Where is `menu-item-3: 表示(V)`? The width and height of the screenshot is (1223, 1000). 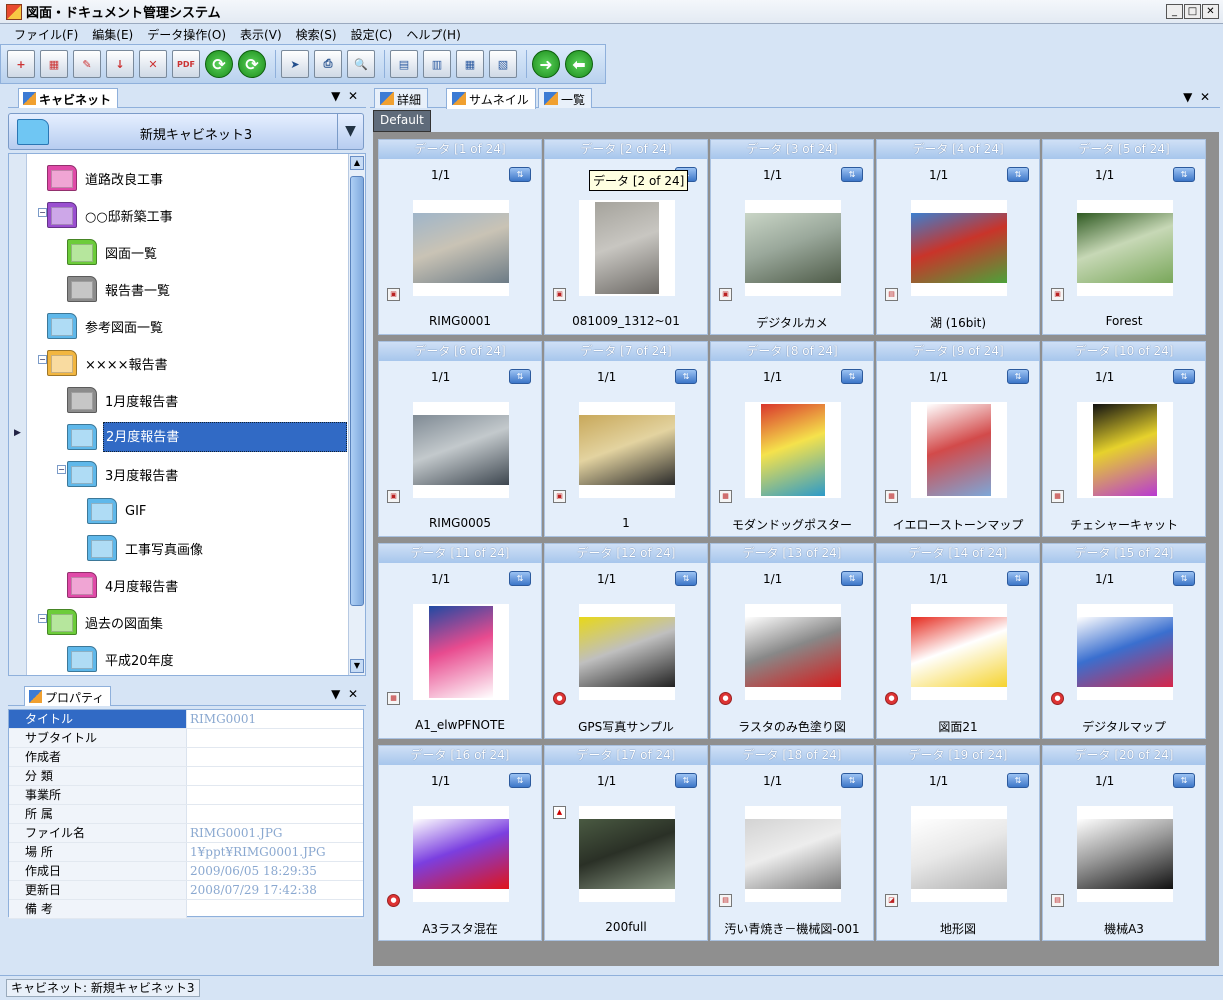
menu-item-3: 表示(V) is located at coordinates (261, 34).